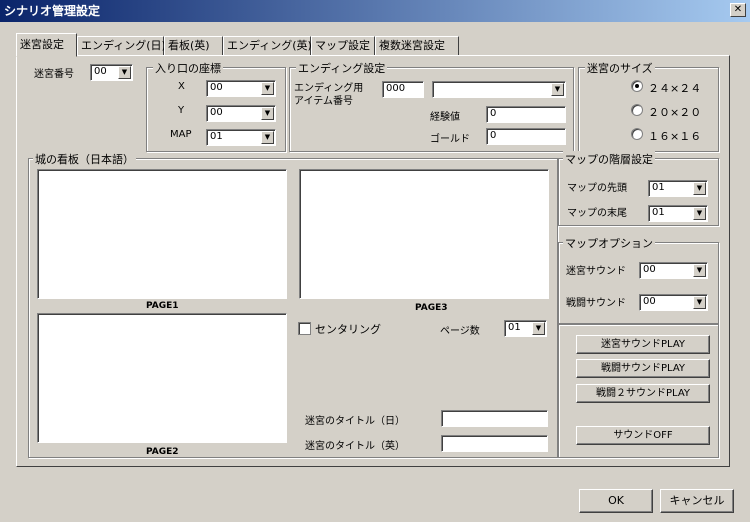 The image size is (750, 522). What do you see at coordinates (643, 368) in the screenshot?
I see `battle-sound-play-button: 戦闘サウンドPLAY` at bounding box center [643, 368].